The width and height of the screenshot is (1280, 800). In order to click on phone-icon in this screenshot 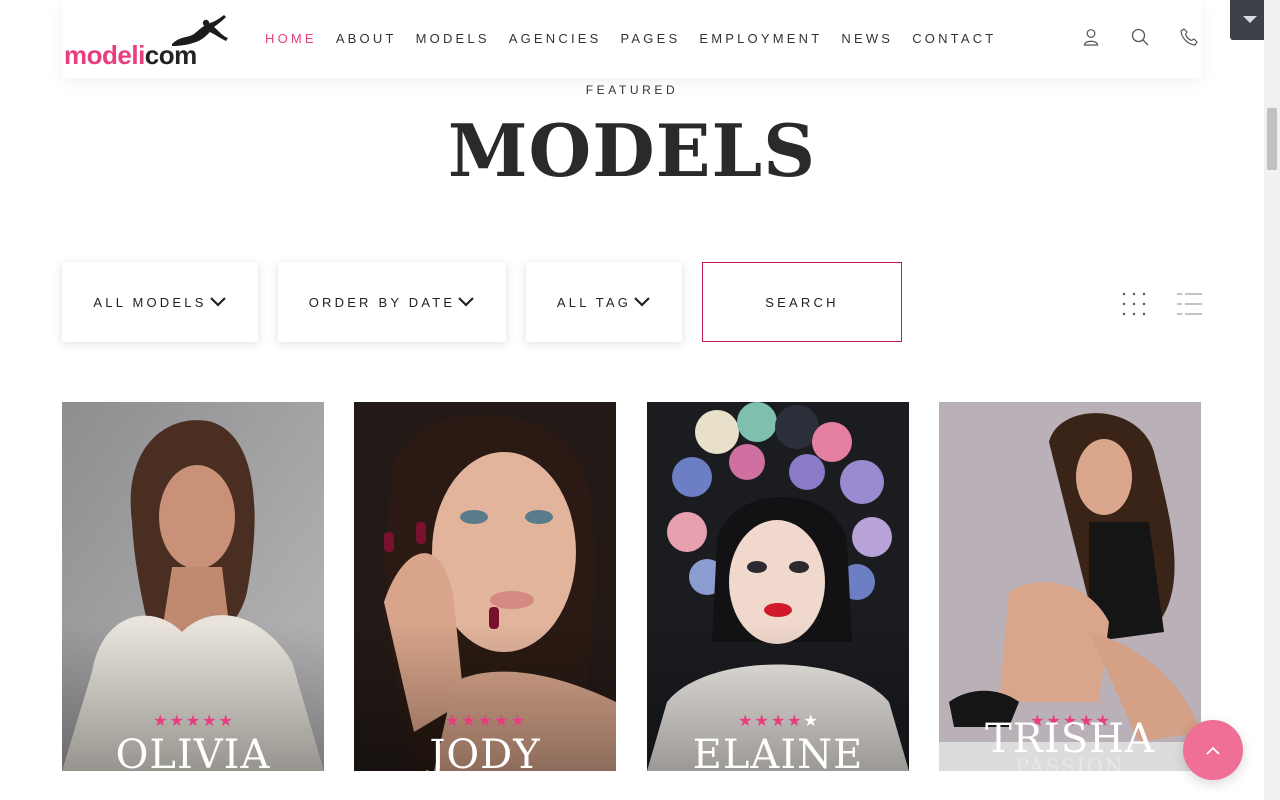, I will do `click(1189, 37)`.